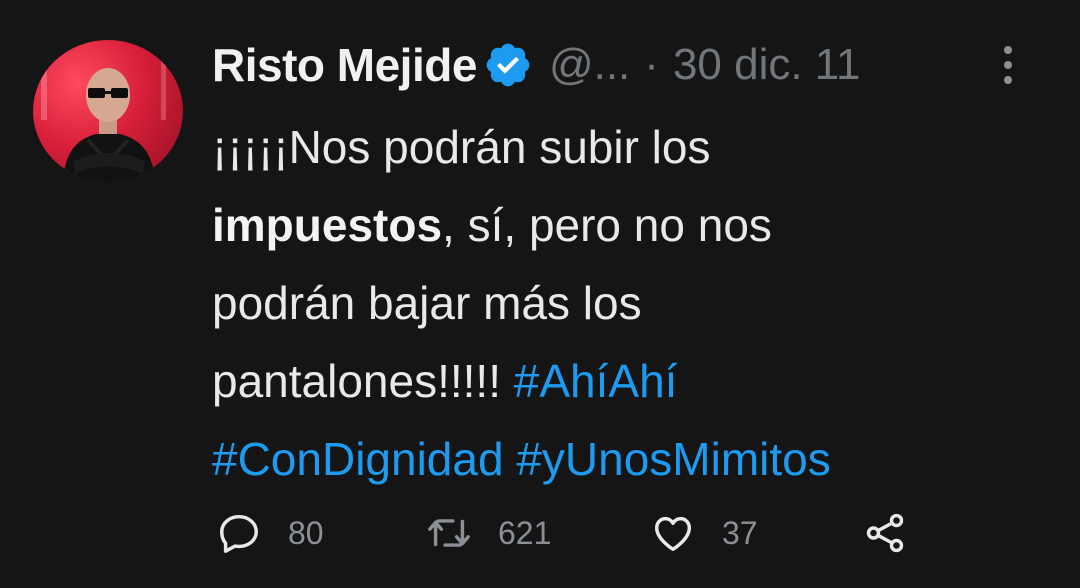 The image size is (1080, 588). I want to click on tweet-line-3: podrán bajar más los, so click(427, 303).